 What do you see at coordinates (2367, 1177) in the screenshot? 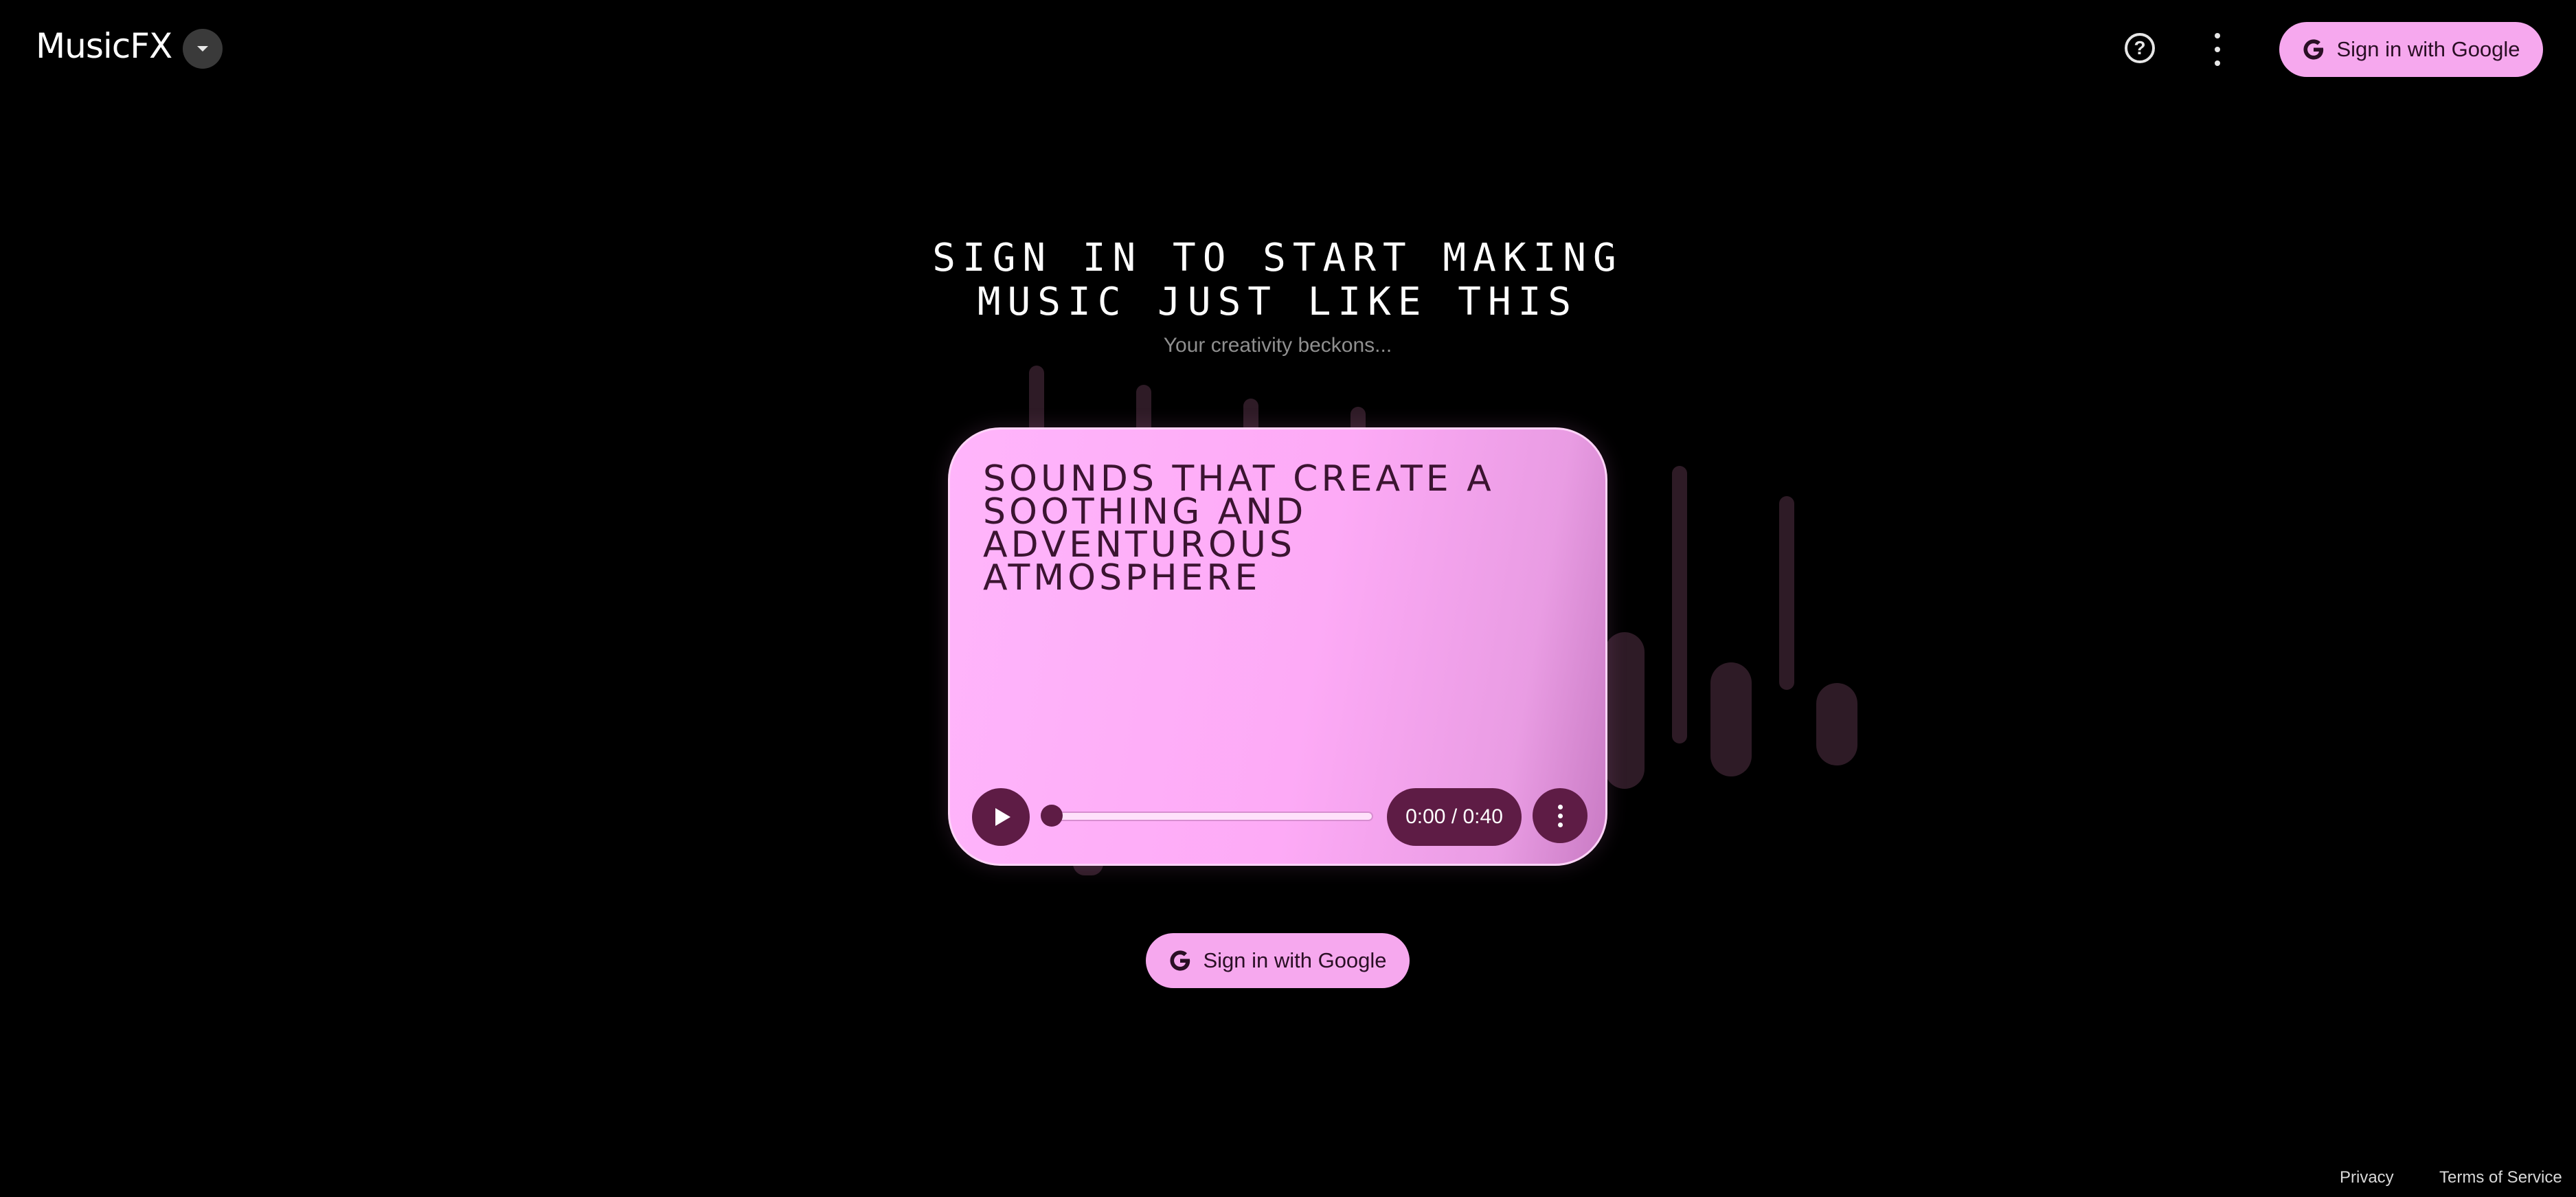
I see `privacy-link: Privacy` at bounding box center [2367, 1177].